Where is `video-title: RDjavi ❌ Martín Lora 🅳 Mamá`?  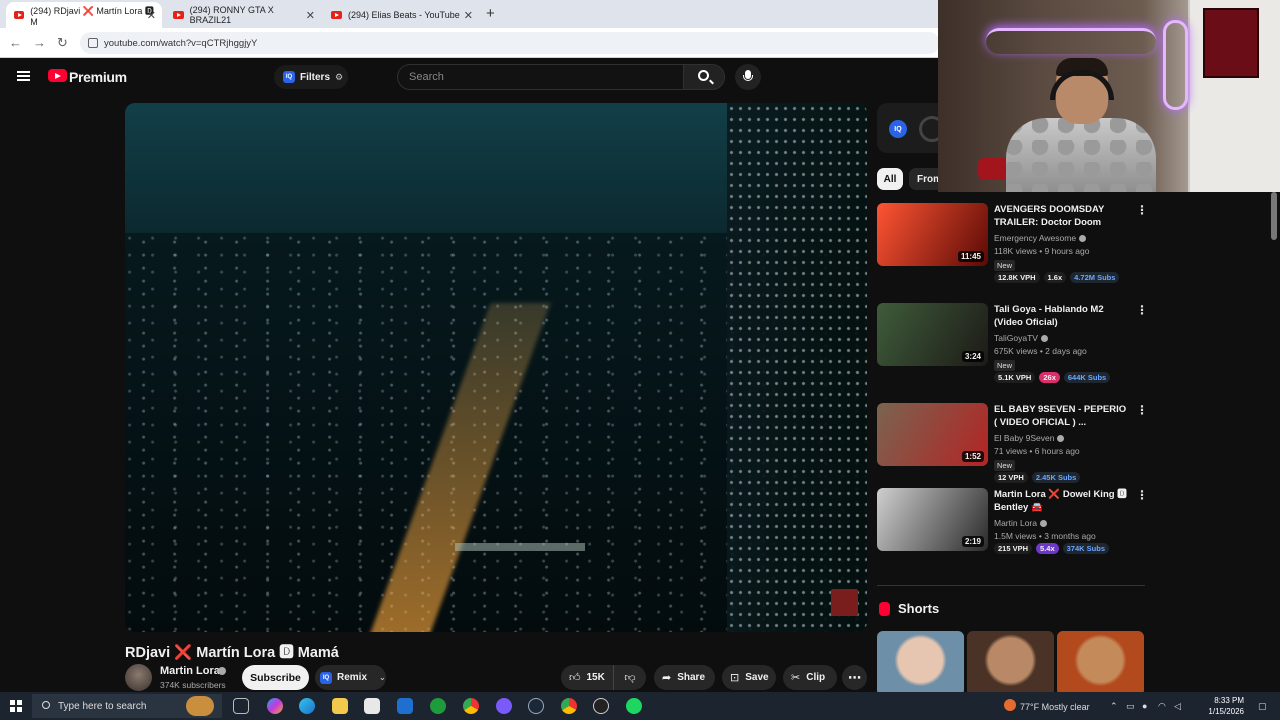 video-title: RDjavi ❌ Martín Lora 🅳 Mamá is located at coordinates (232, 653).